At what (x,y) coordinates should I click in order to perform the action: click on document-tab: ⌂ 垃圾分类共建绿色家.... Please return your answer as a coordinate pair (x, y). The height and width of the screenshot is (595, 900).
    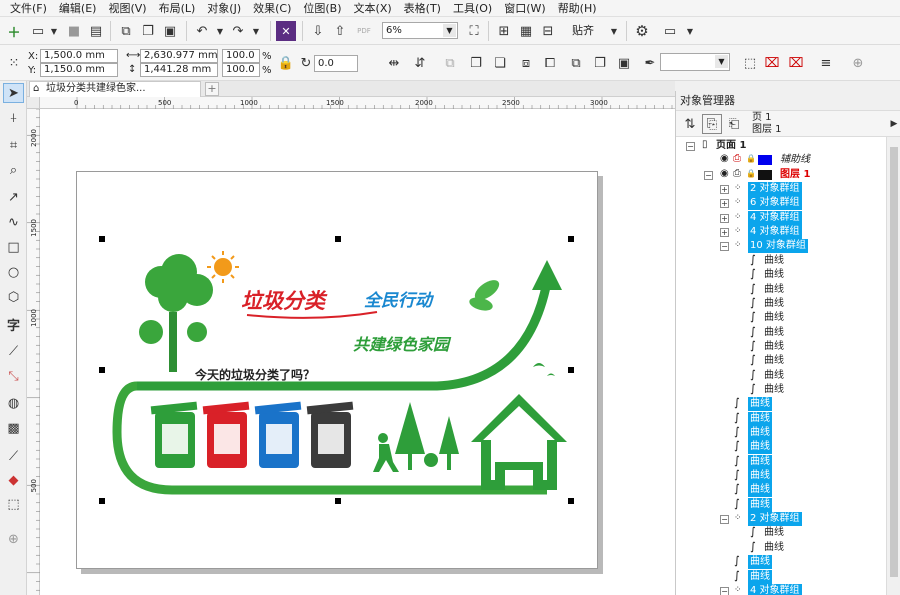
    Looking at the image, I should click on (115, 89).